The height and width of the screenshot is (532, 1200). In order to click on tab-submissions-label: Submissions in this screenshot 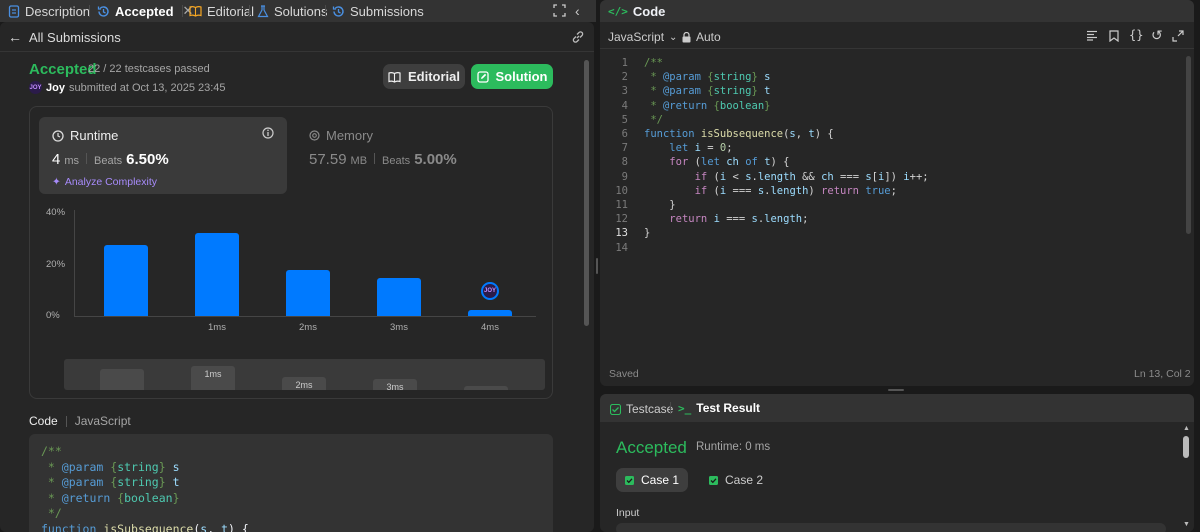, I will do `click(387, 11)`.